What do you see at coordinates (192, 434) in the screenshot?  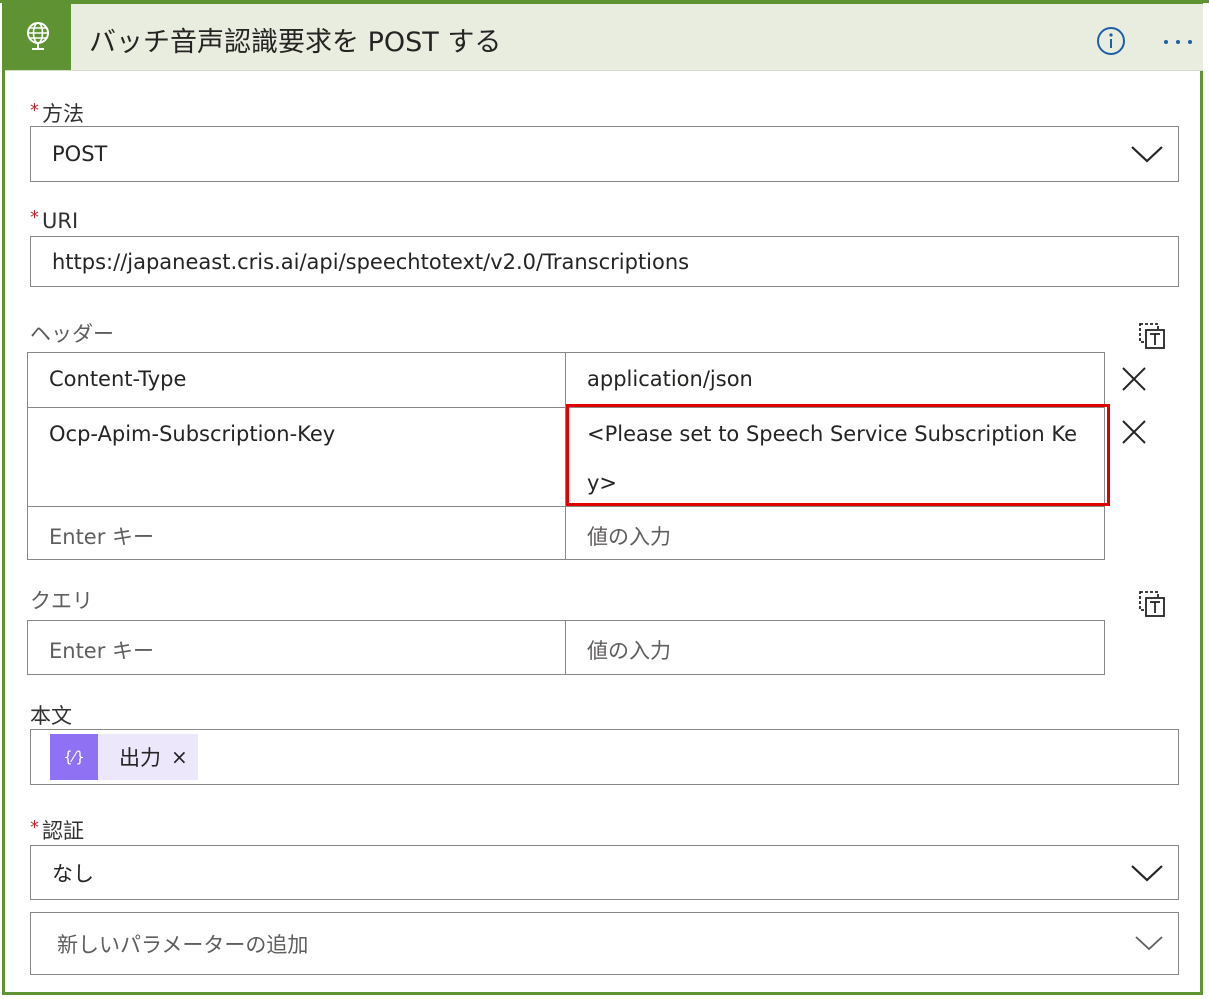 I see `header-key-text: Ocp-Apim-Subscription-Key` at bounding box center [192, 434].